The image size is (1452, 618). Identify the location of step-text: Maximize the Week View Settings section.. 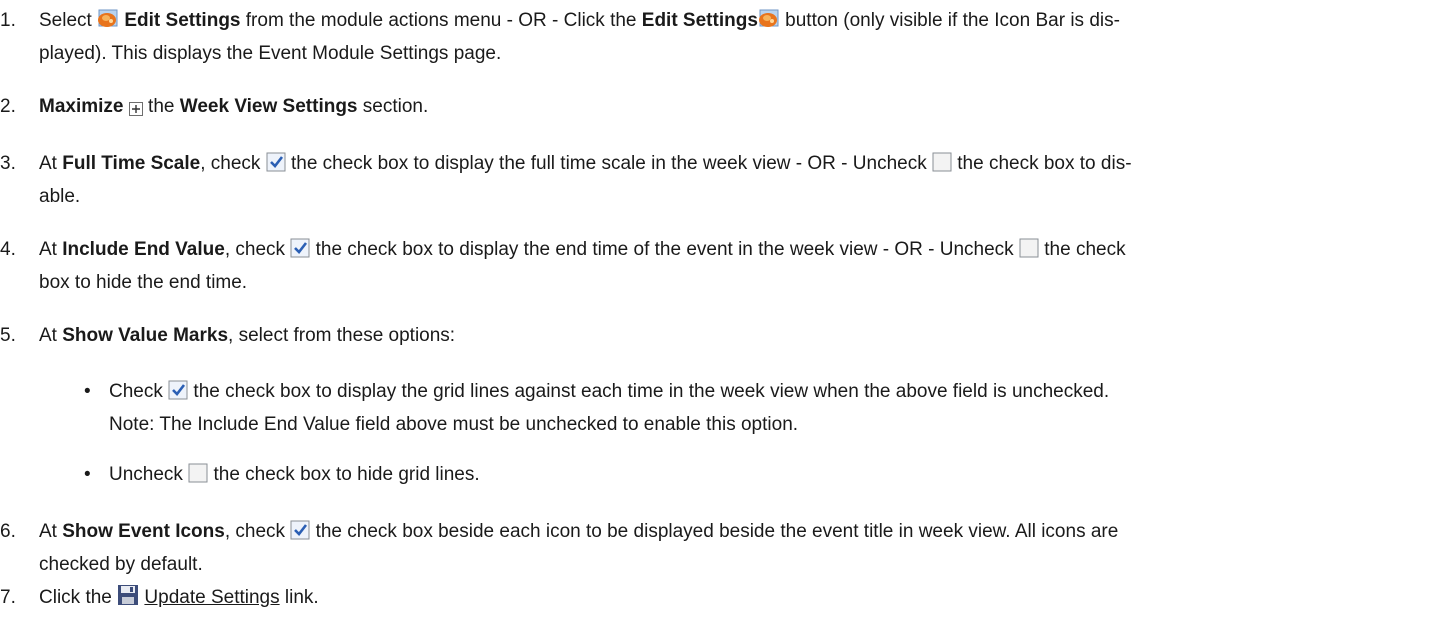
(739, 109).